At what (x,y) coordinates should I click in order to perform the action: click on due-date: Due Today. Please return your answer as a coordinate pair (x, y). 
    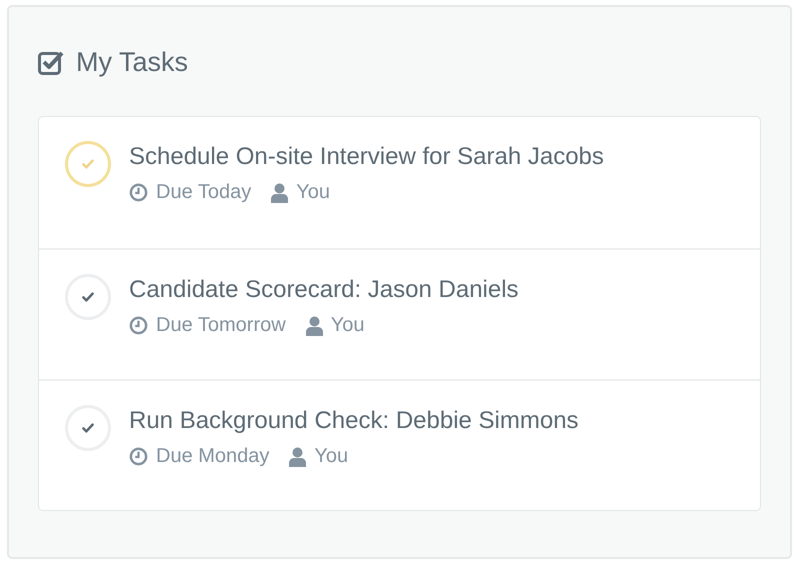
    Looking at the image, I should click on (204, 192).